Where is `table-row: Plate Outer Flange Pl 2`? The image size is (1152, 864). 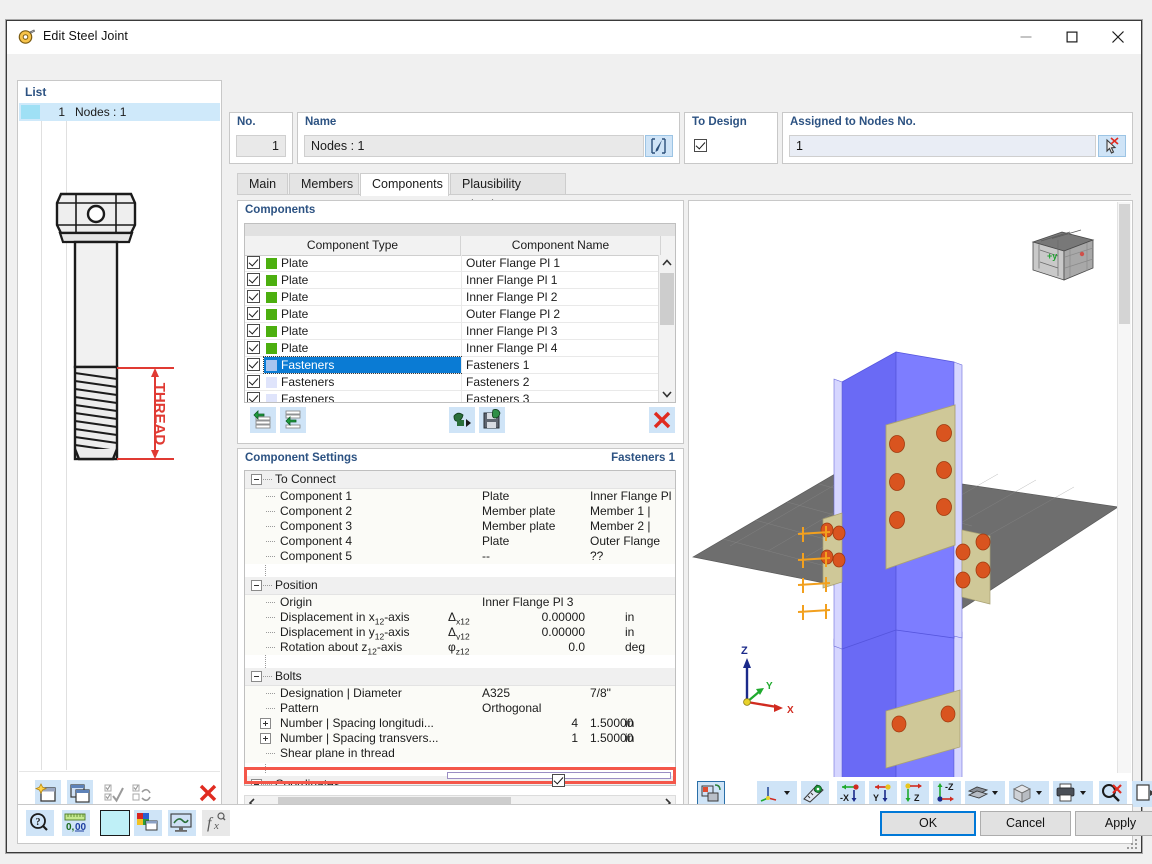 table-row: Plate Outer Flange Pl 2 is located at coordinates (452, 314).